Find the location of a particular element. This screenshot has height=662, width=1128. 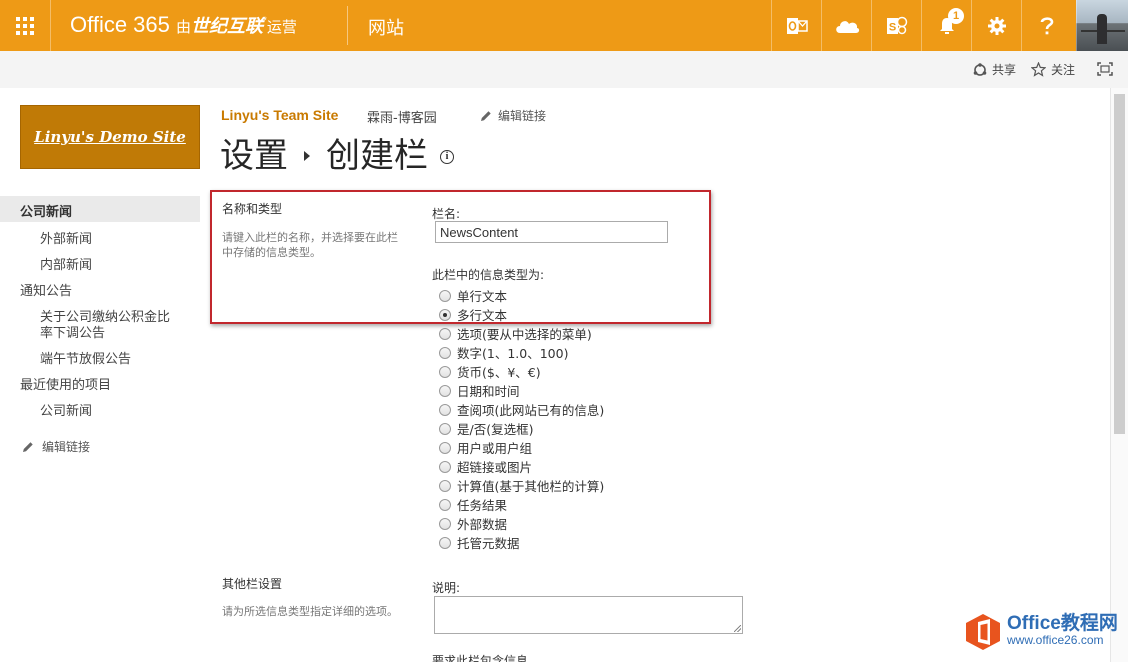

type-option-person: 用户或用户组 is located at coordinates (485, 447).